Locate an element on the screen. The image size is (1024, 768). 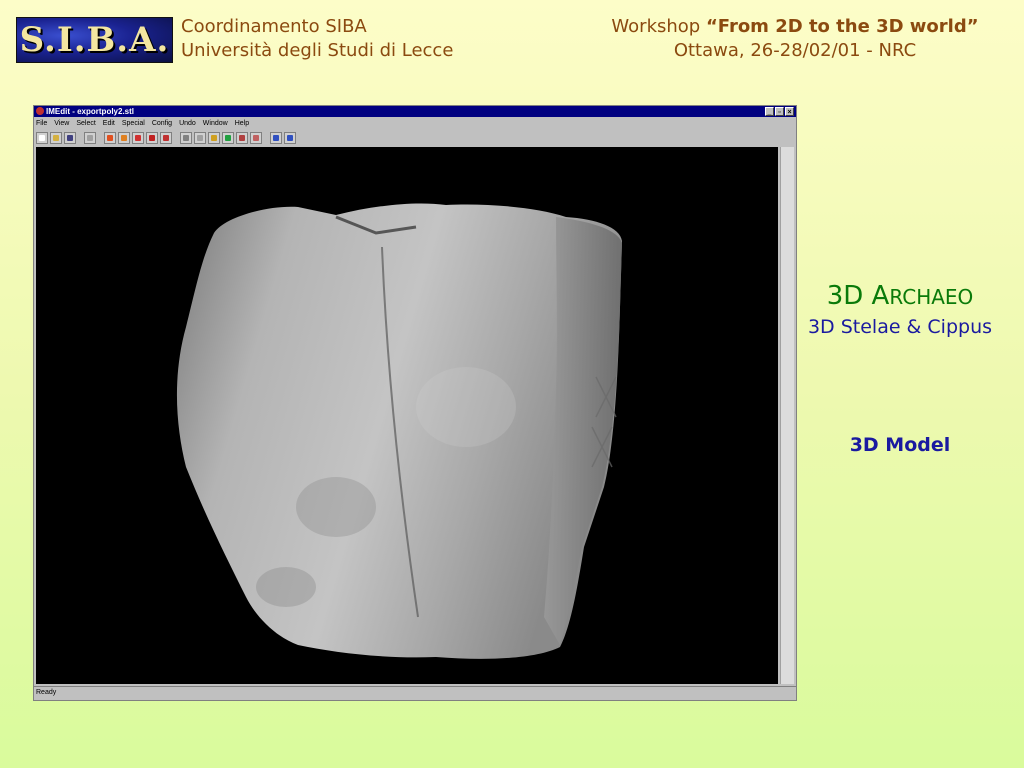
menu-item-undo: Undo is located at coordinates (187, 123).